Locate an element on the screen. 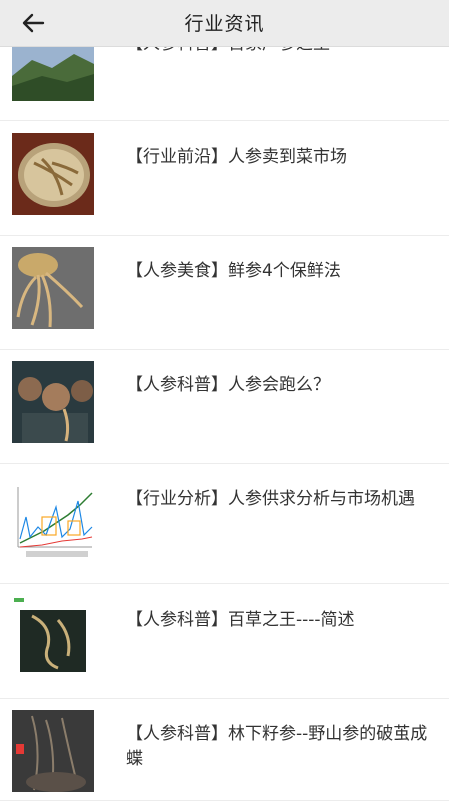 The width and height of the screenshot is (449, 801). article-title: 【行业分析】人参供求分析与市场机遇 is located at coordinates (270, 499).